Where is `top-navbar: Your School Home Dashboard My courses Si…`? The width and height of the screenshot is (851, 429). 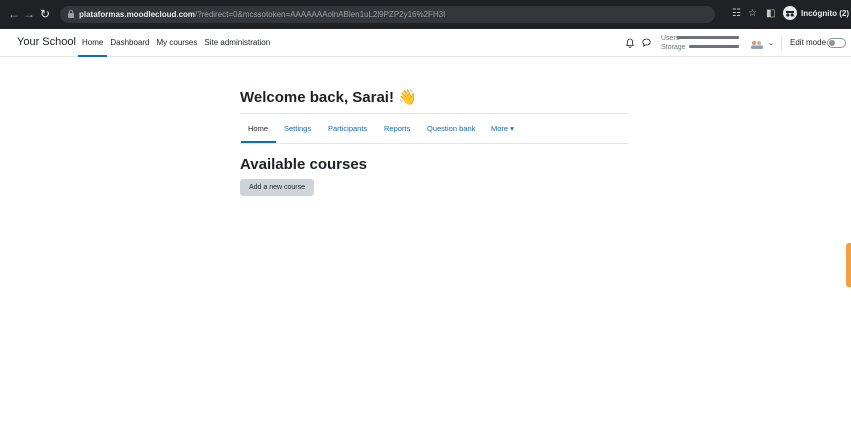 top-navbar: Your School Home Dashboard My courses Si… is located at coordinates (425, 43).